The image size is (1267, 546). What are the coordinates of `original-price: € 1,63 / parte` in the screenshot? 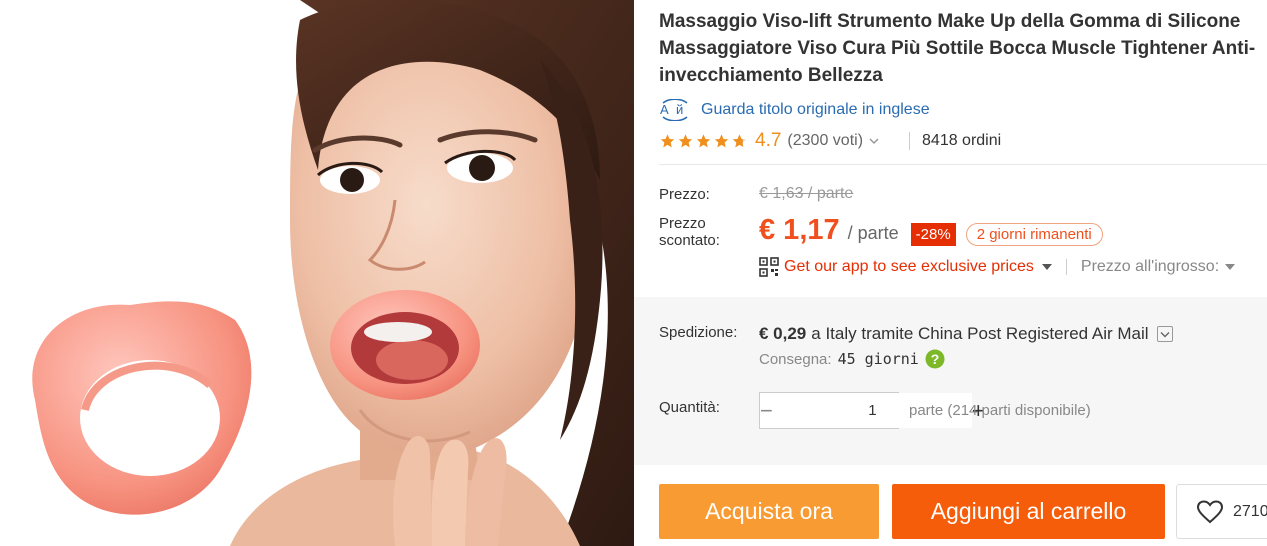 It's located at (806, 193).